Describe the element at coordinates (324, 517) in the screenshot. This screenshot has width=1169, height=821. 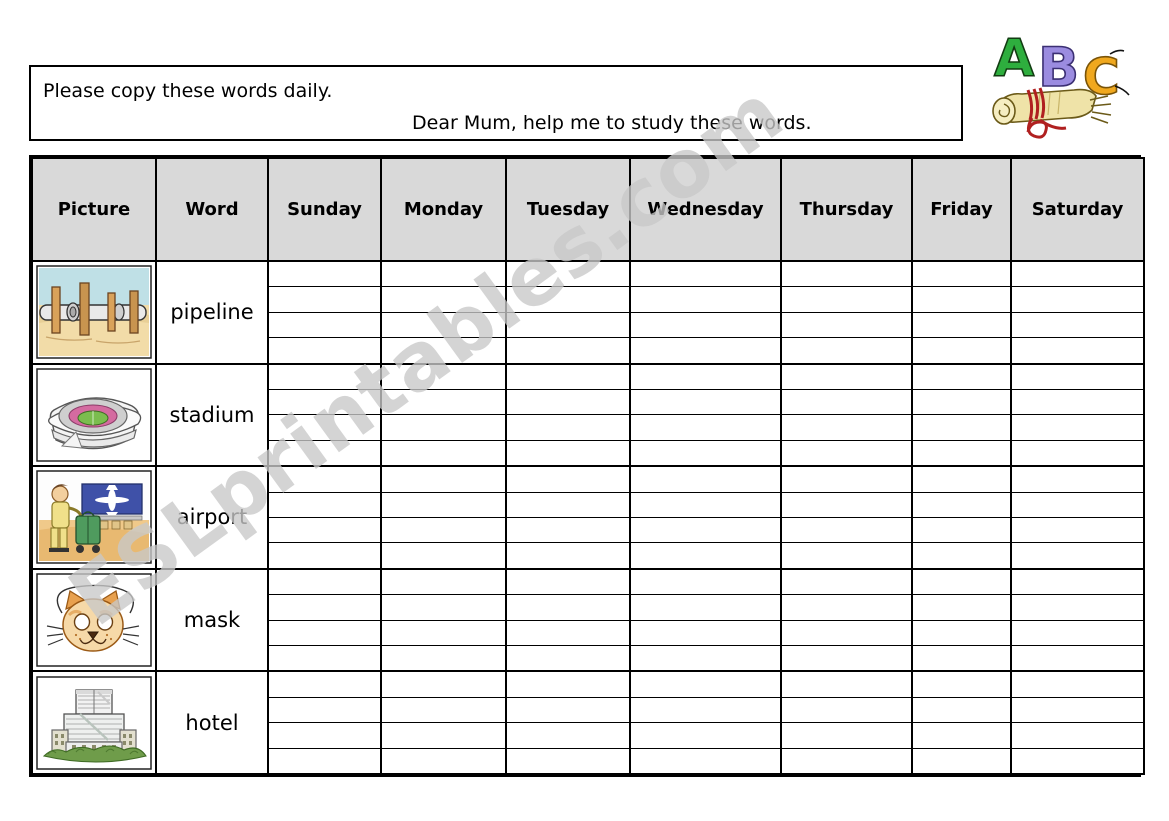
I see `practice-cell-airport-sunday` at that location.